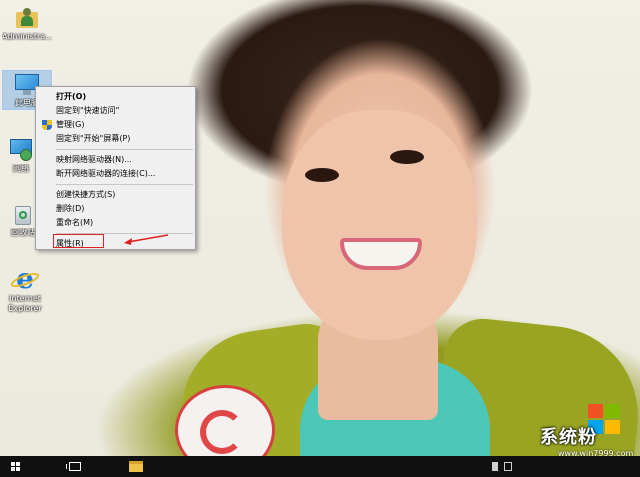 This screenshot has height=477, width=640. What do you see at coordinates (379, 225) in the screenshot?
I see `wallpaper-face` at bounding box center [379, 225].